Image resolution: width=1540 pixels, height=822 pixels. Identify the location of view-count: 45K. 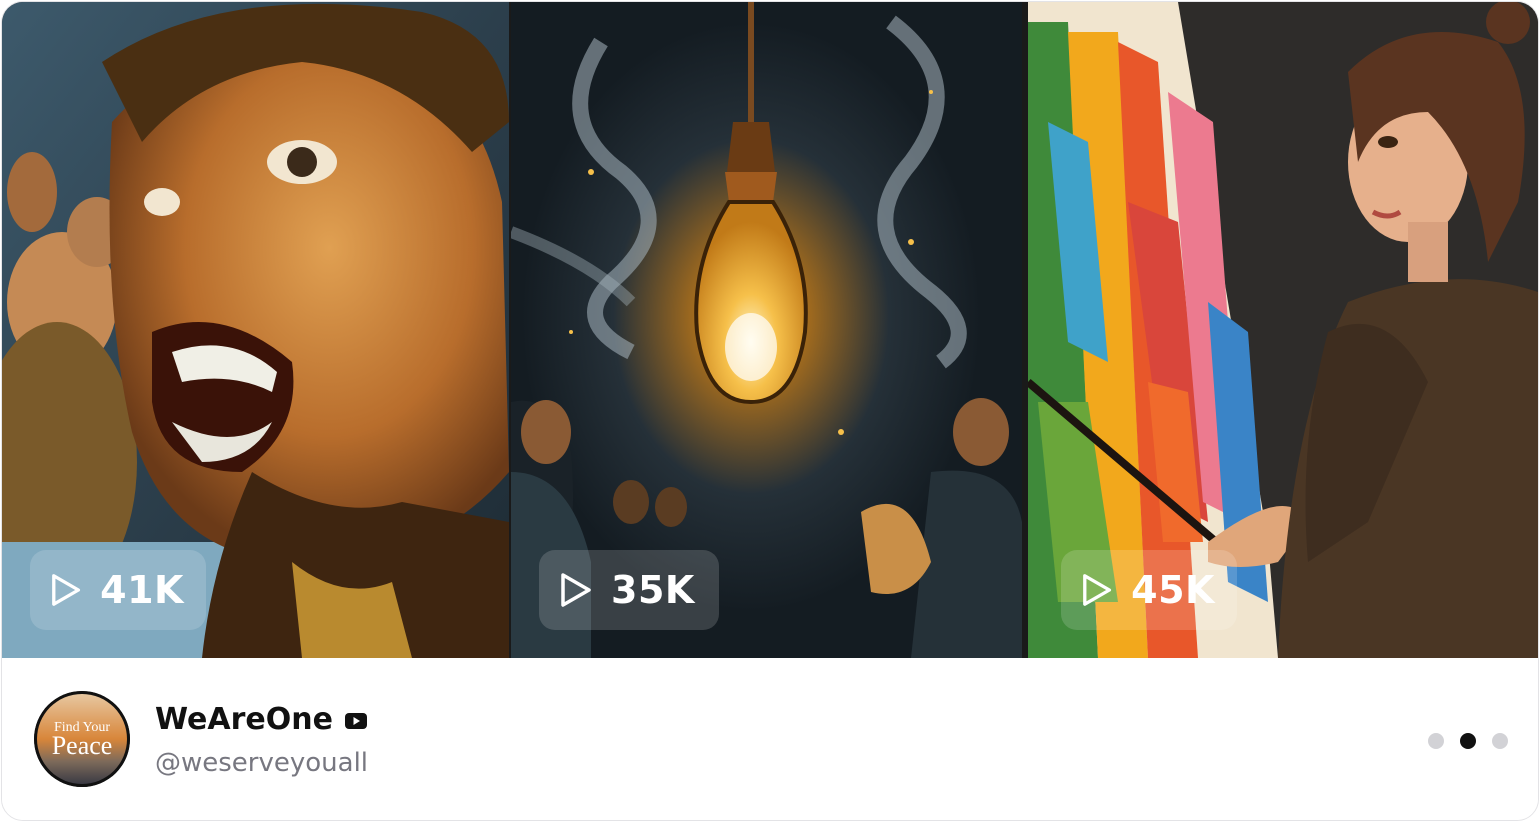
(1173, 590).